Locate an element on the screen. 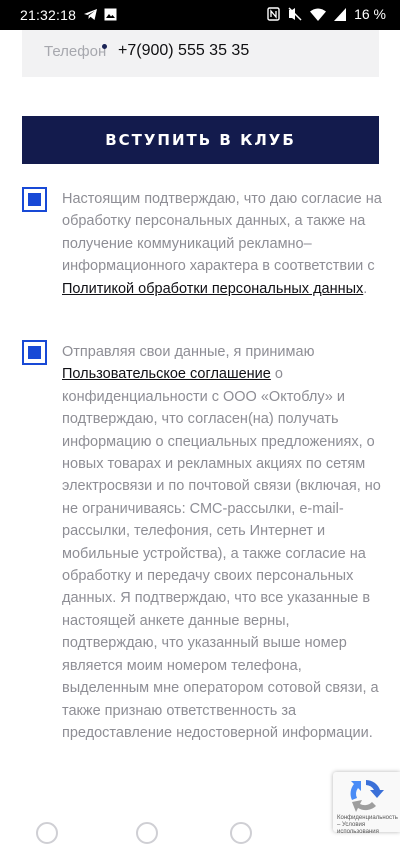 The height and width of the screenshot is (844, 400). phone-value: +7(900) 555 35 35 is located at coordinates (183, 51).